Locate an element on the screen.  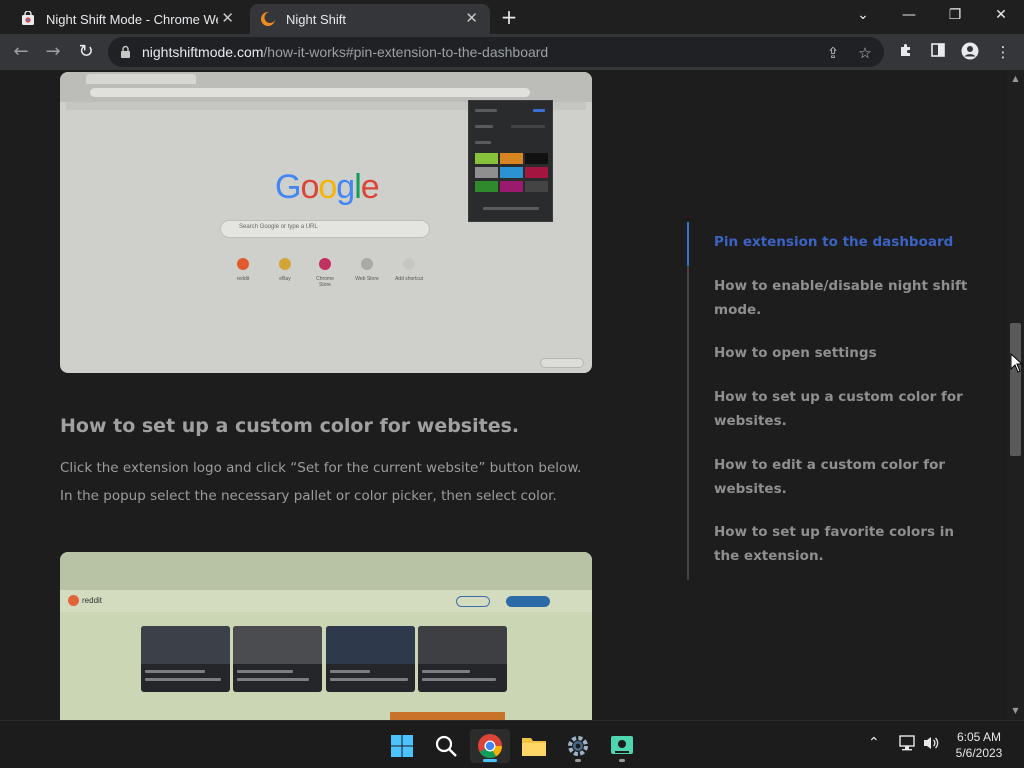
extensions-puzzle-icon is located at coordinates (906, 52).